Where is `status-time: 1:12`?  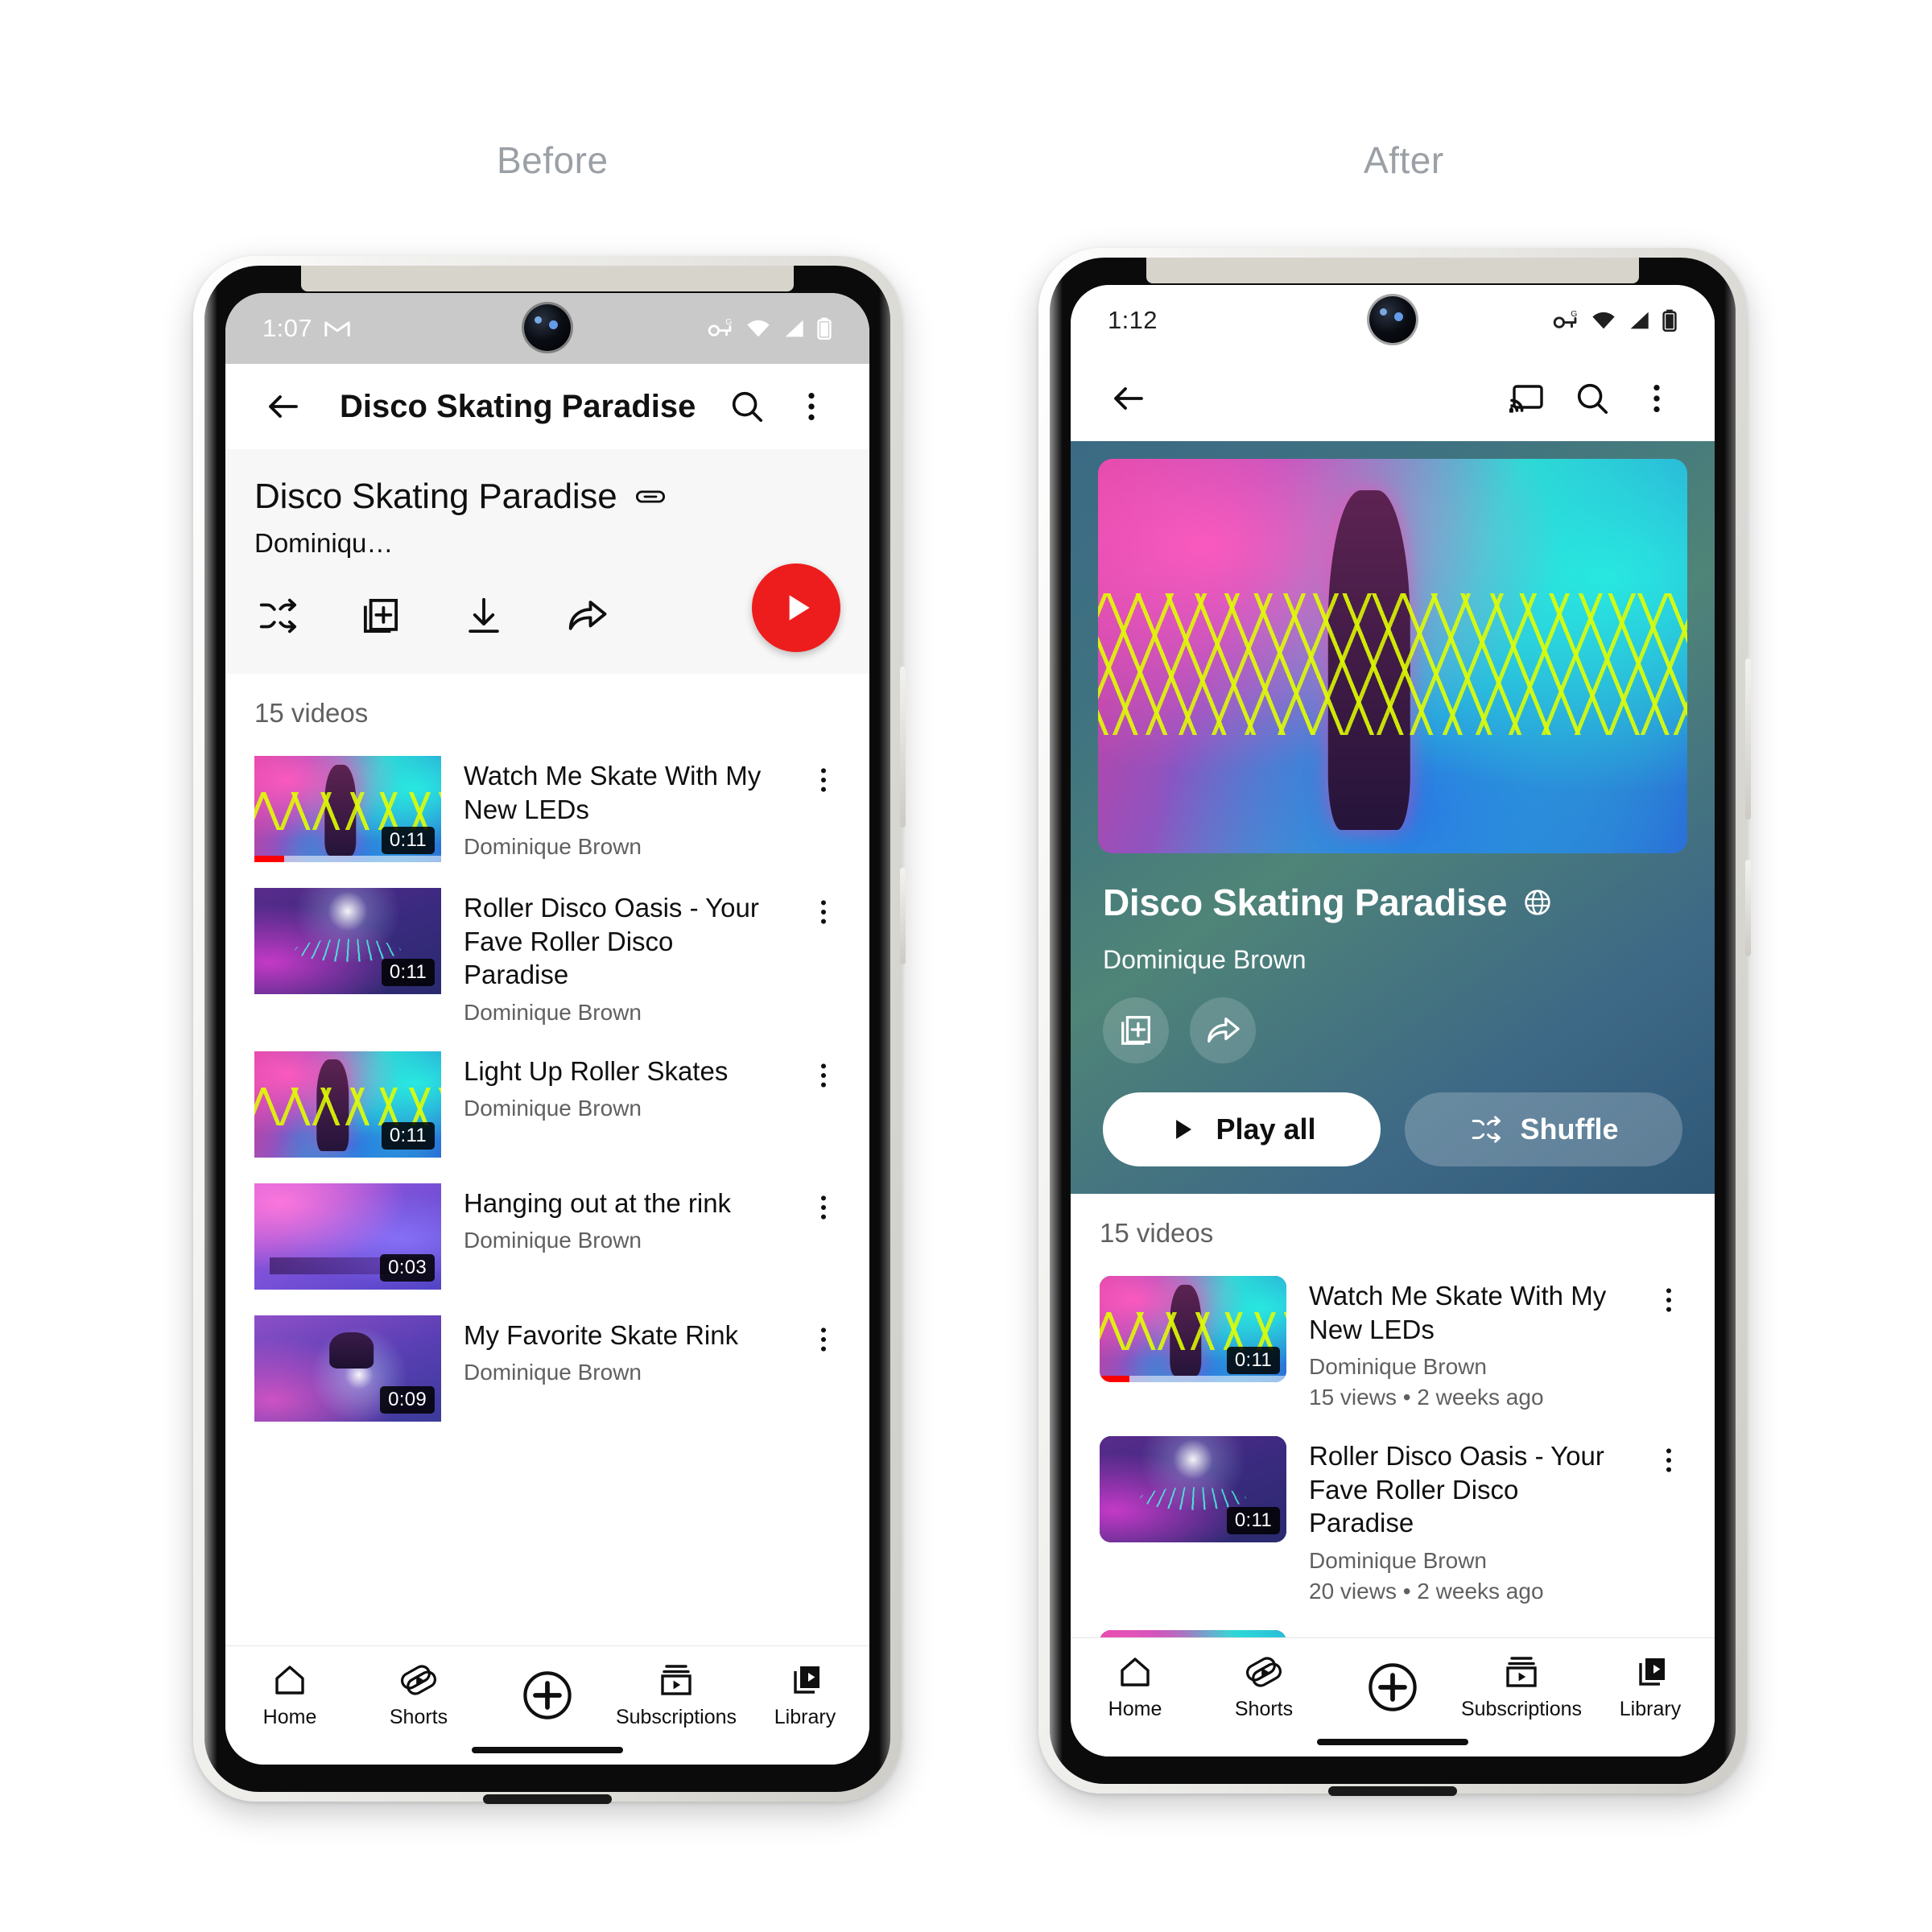
status-time: 1:12 is located at coordinates (1133, 320).